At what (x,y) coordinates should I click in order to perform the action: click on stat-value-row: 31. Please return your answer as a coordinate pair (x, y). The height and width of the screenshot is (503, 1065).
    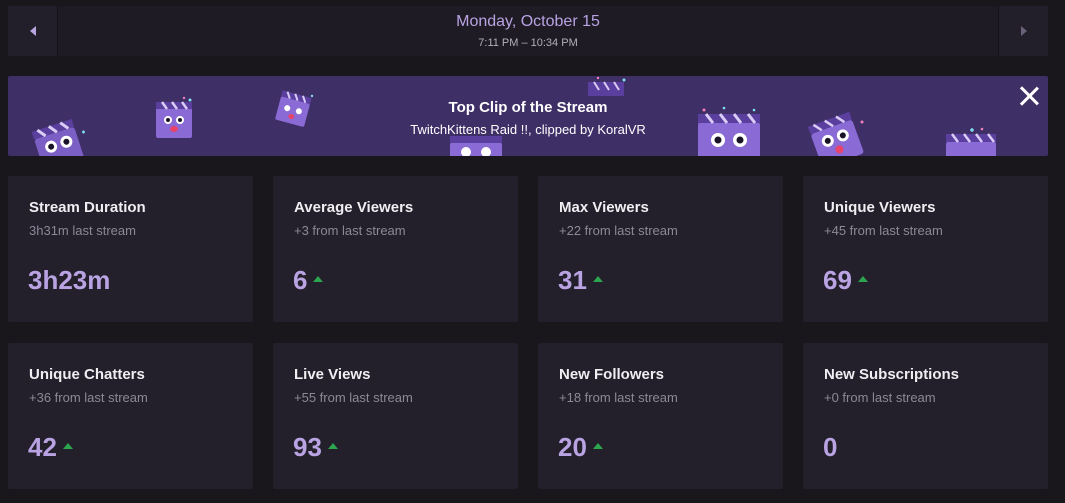
    Looking at the image, I should click on (580, 280).